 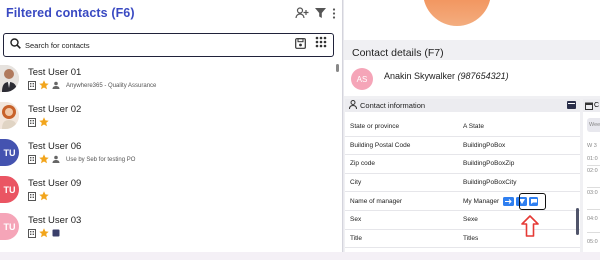 What do you see at coordinates (591, 179) in the screenshot?
I see `calendar-column: C Wee W 3 01:0 02:0 03:0 04:0 05:0` at bounding box center [591, 179].